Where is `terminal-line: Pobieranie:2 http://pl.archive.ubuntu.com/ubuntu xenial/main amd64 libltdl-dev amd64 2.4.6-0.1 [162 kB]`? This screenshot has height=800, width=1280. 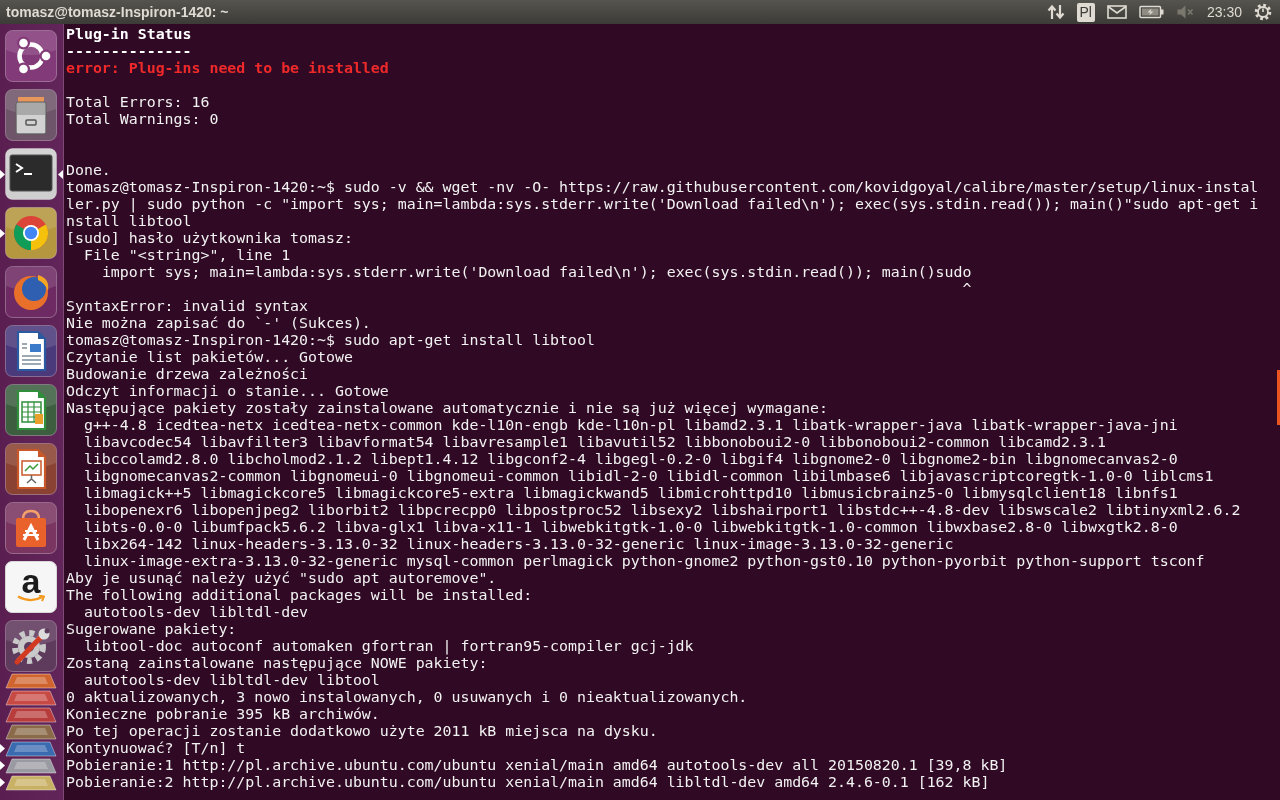 terminal-line: Pobieranie:2 http://pl.archive.ubuntu.com/ubuntu xenial/main amd64 libltdl-dev amd64 2.4.6-0.1 [162 kB] is located at coordinates (528, 782).